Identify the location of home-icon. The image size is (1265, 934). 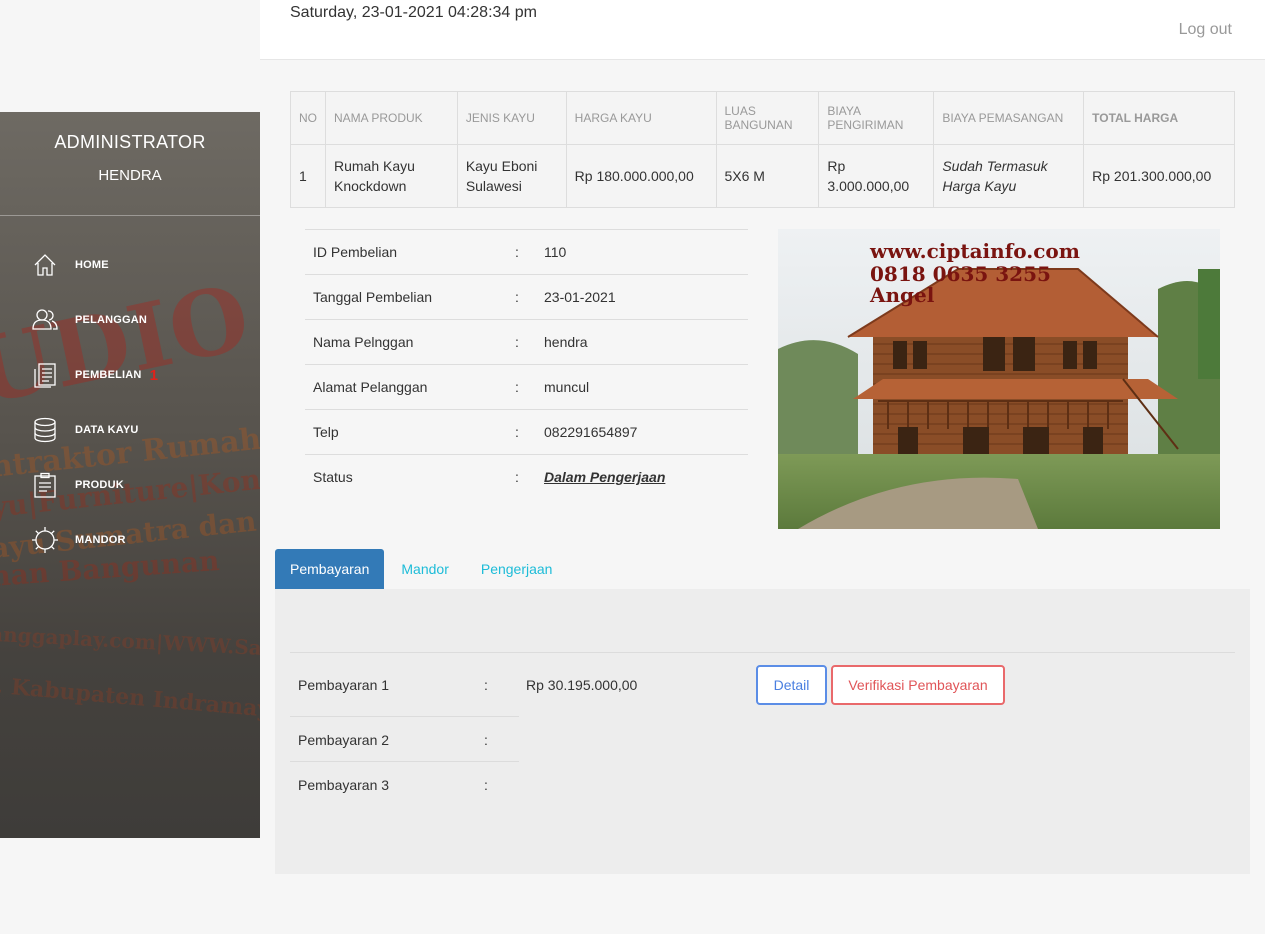
(45, 265).